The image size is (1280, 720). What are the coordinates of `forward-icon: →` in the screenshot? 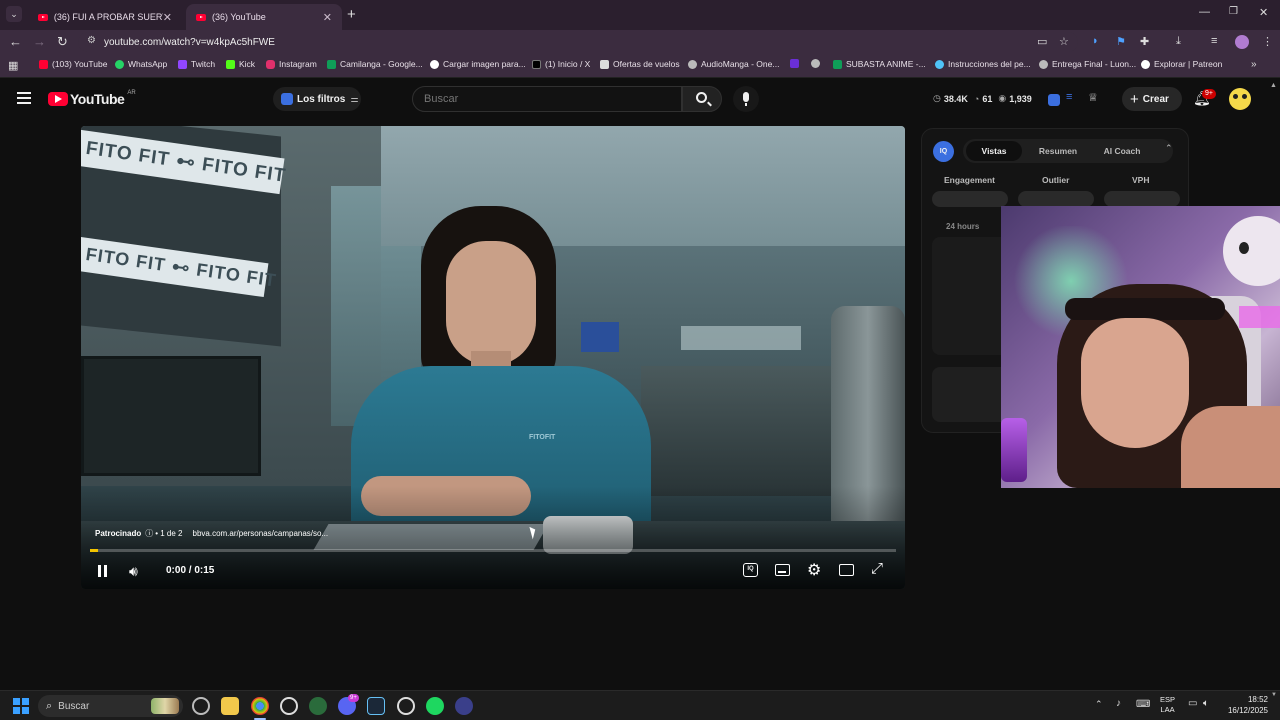 It's located at (39, 42).